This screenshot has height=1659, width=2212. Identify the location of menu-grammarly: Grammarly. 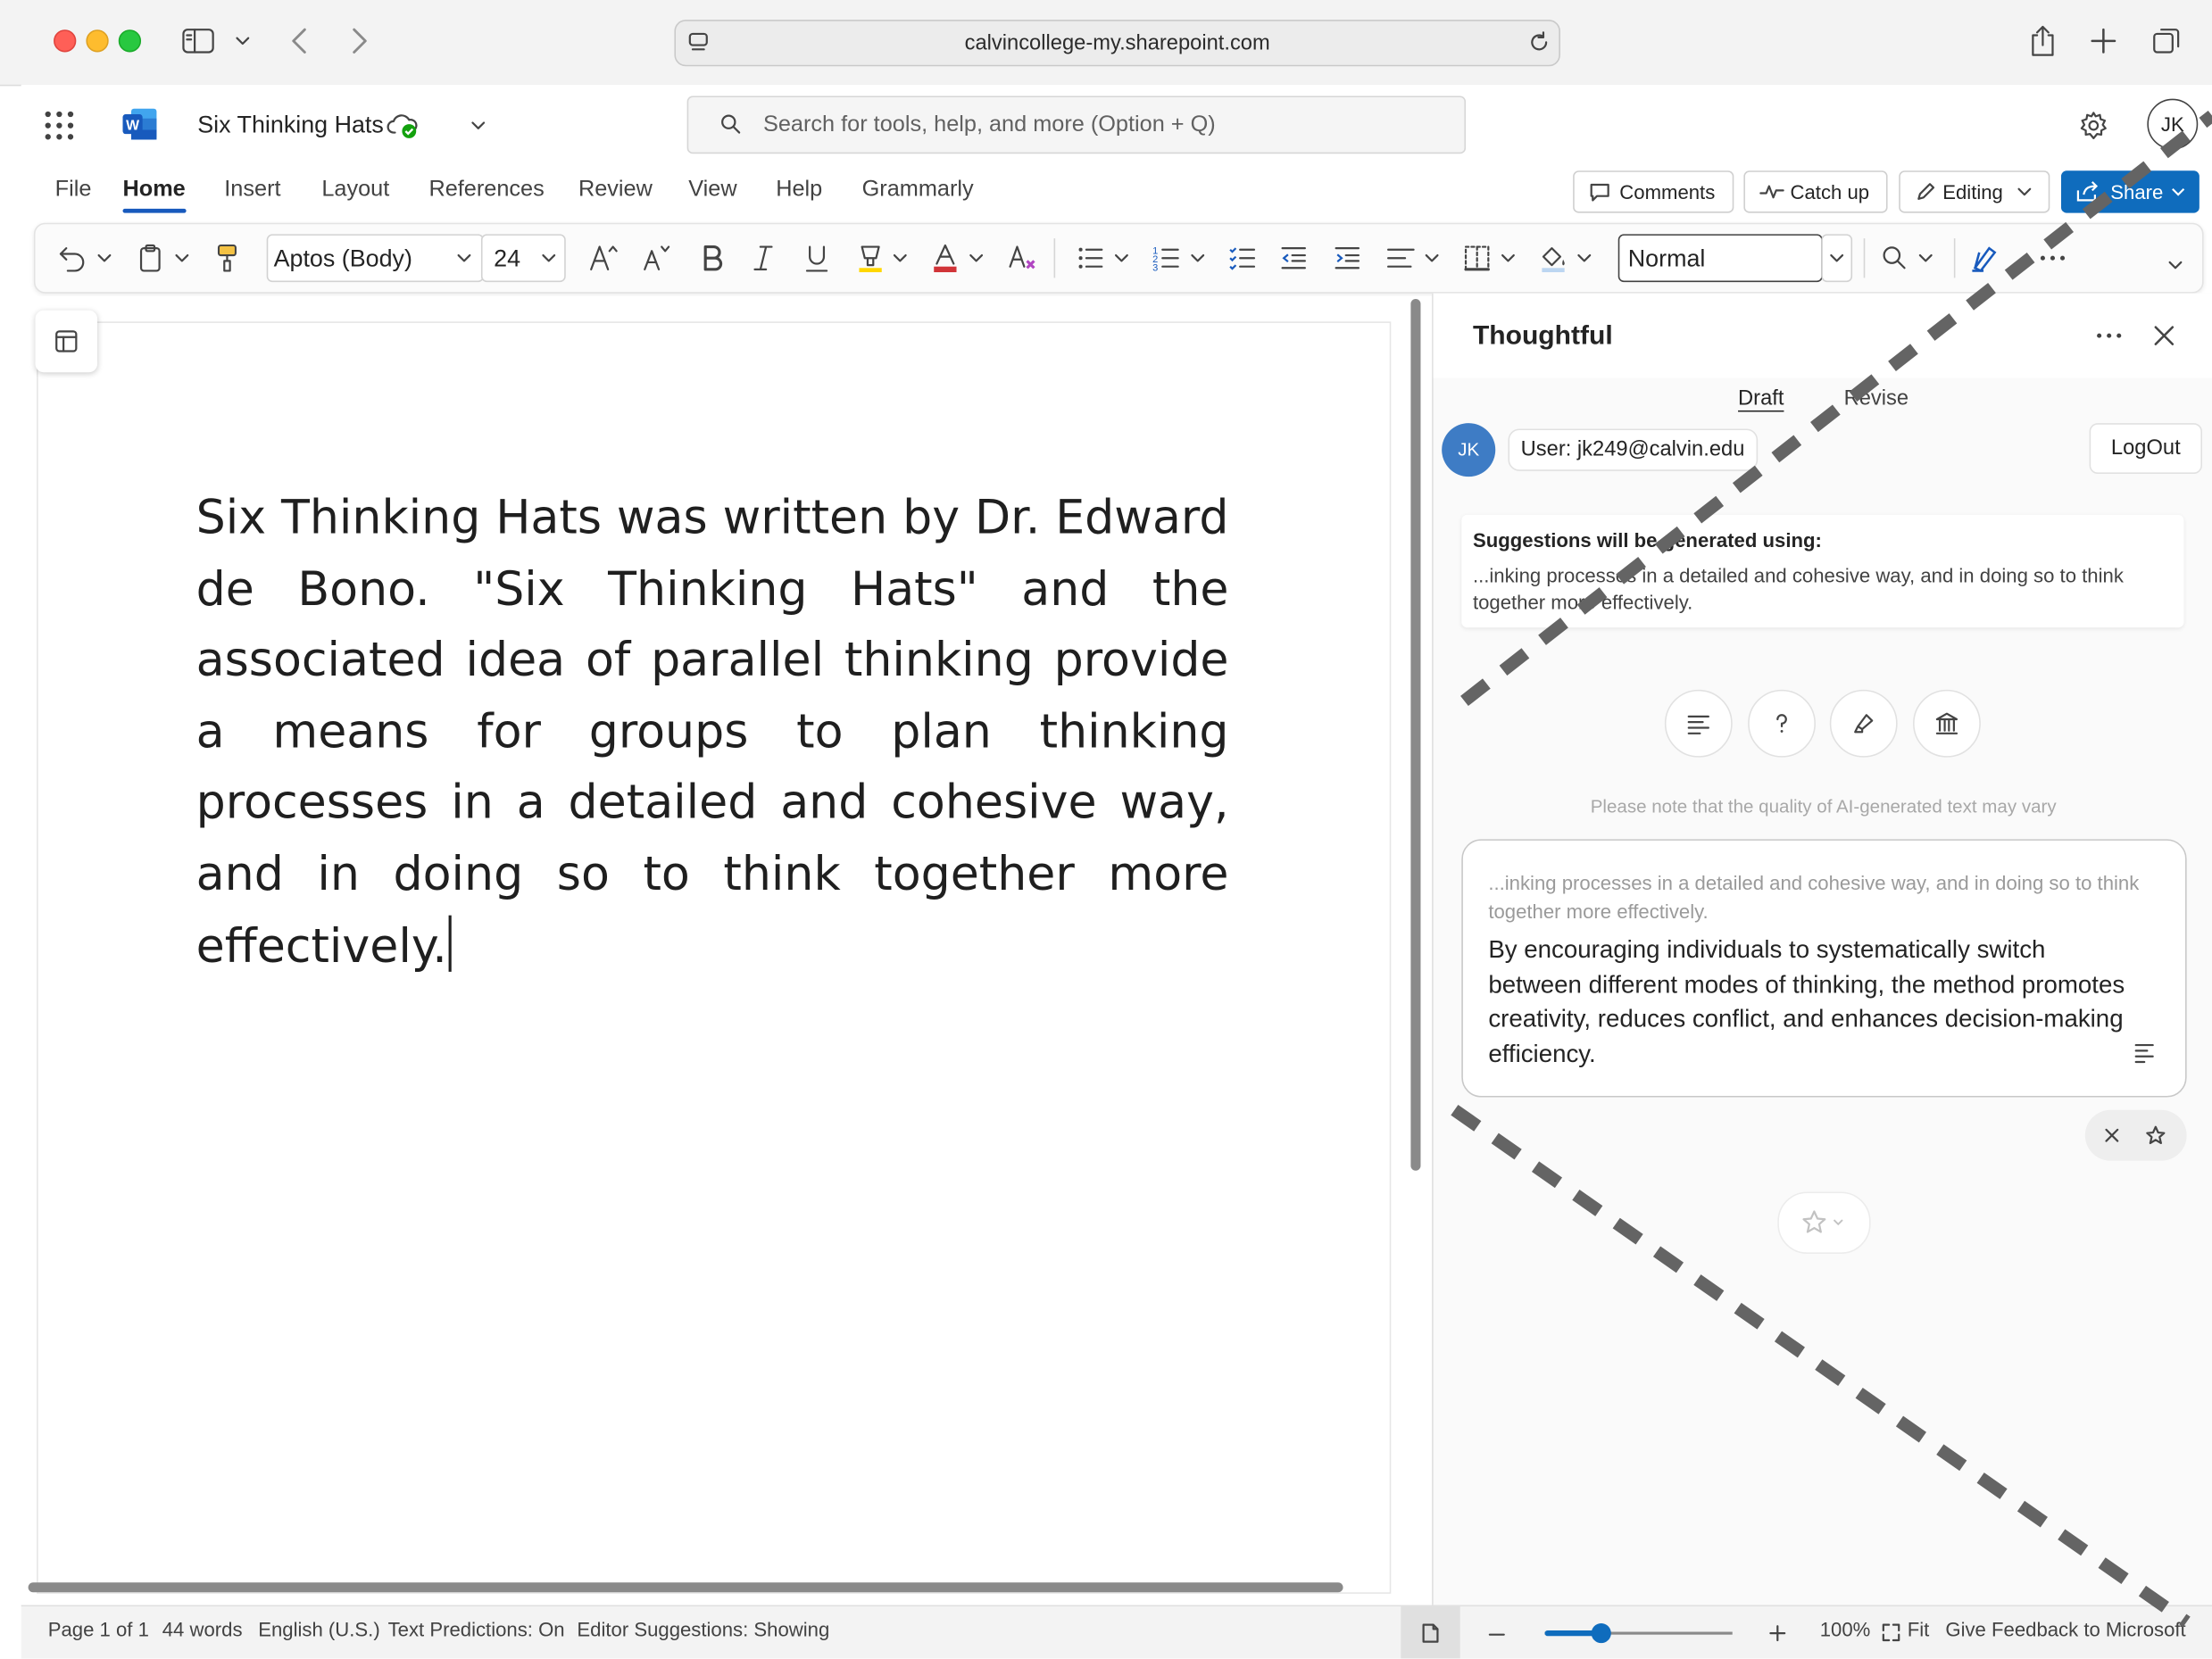
(918, 190).